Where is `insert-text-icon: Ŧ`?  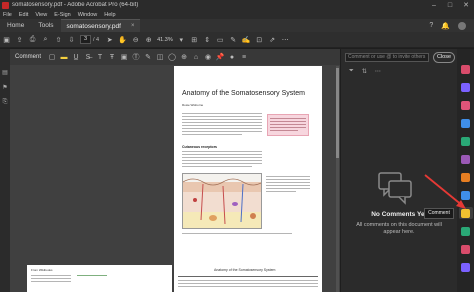 insert-text-icon: Ŧ is located at coordinates (112, 57).